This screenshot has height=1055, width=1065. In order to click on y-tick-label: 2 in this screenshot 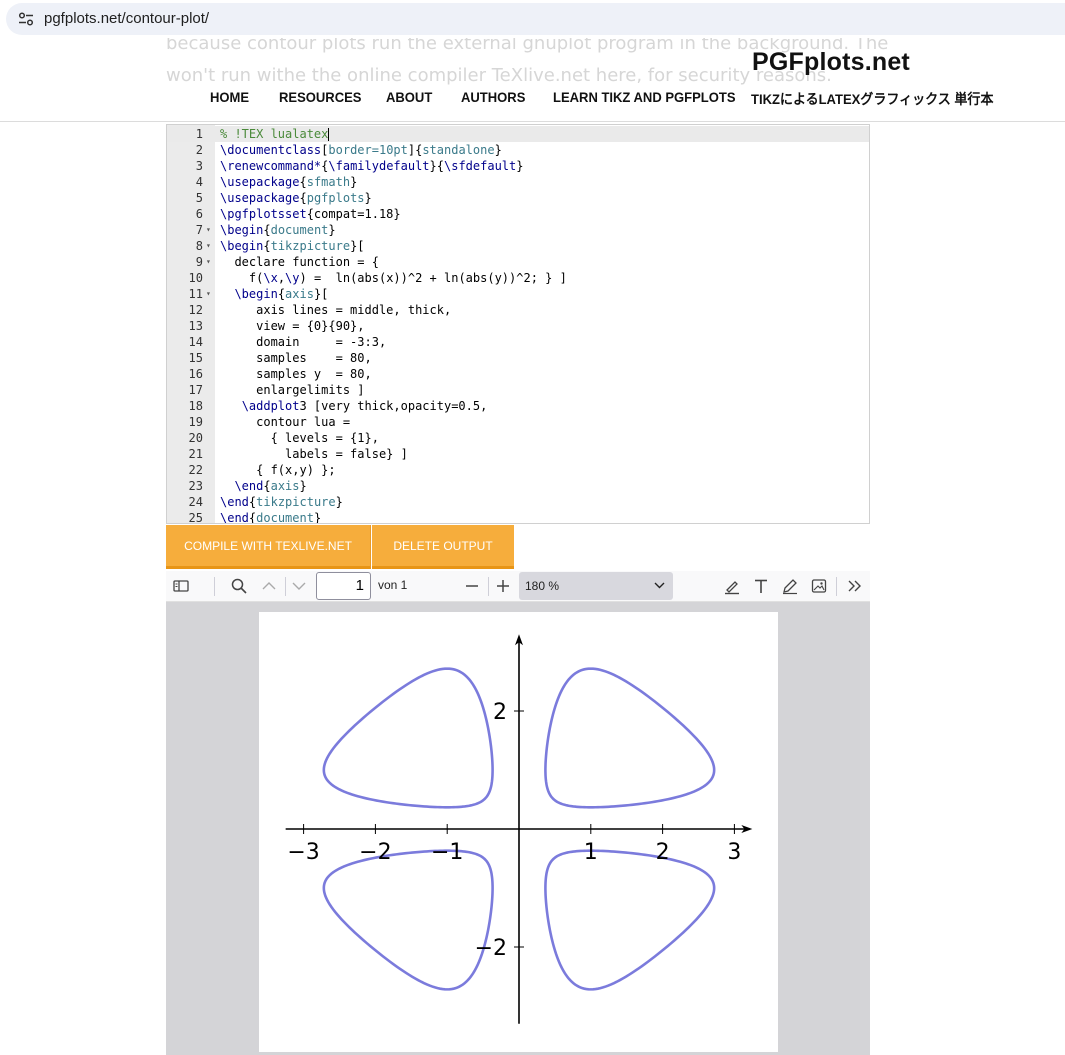, I will do `click(500, 712)`.